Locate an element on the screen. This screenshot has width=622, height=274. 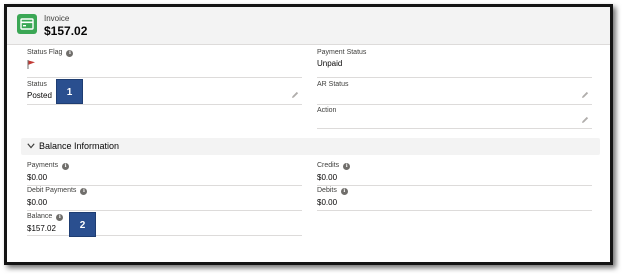
payment-status-field: Payment Status Unpaid is located at coordinates (341, 58).